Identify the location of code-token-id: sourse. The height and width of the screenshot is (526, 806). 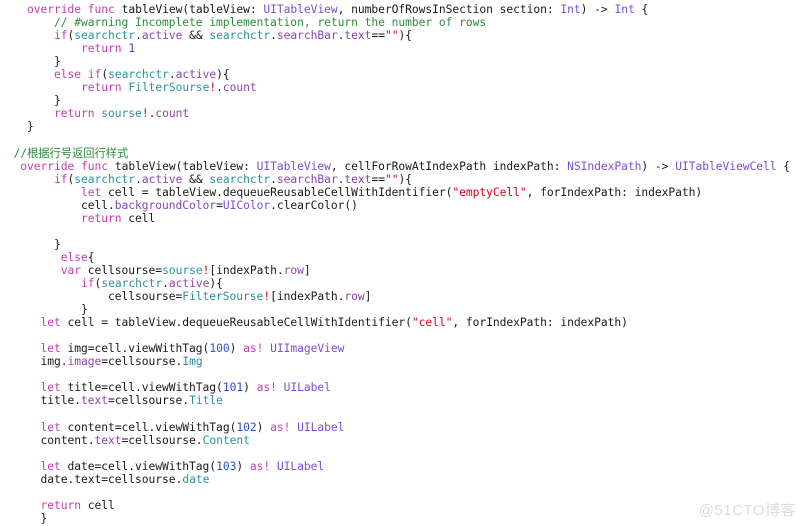
(182, 270).